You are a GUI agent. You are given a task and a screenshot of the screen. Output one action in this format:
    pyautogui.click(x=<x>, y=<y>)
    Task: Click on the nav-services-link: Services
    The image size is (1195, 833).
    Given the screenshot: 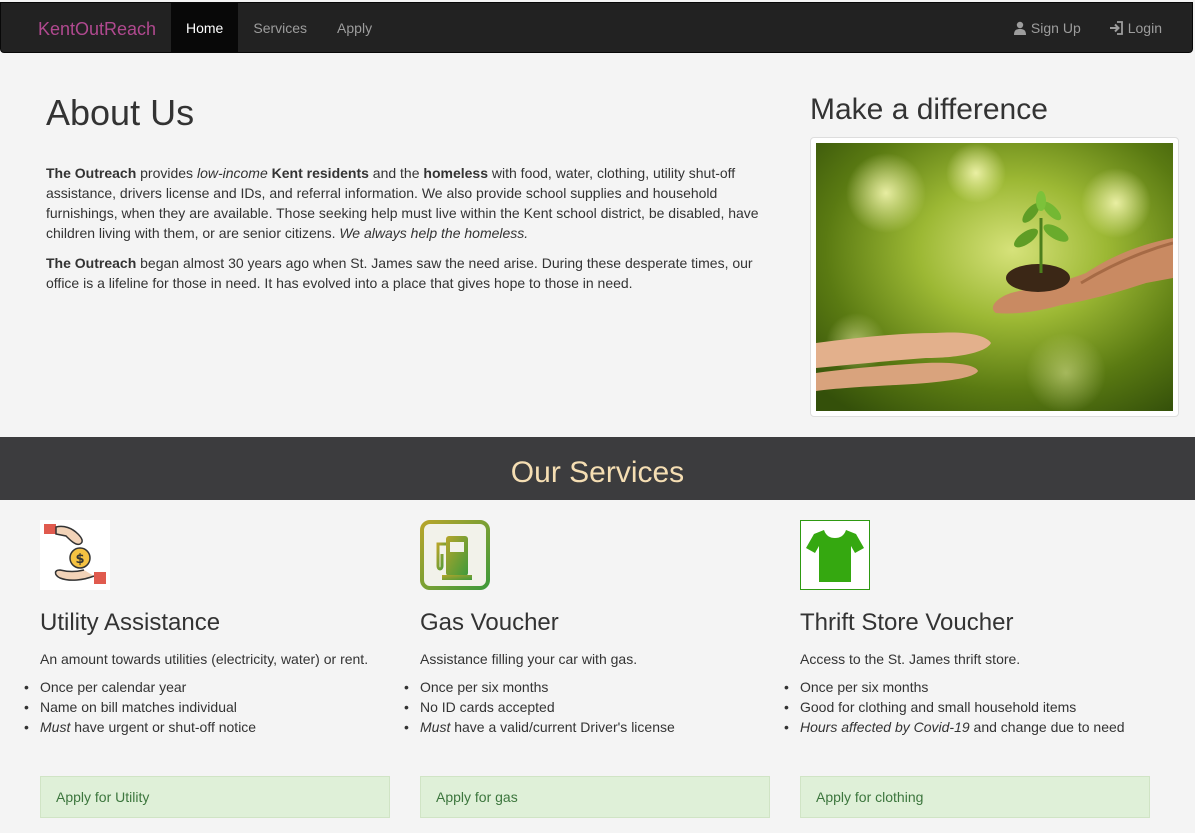 What is the action you would take?
    pyautogui.click(x=280, y=28)
    